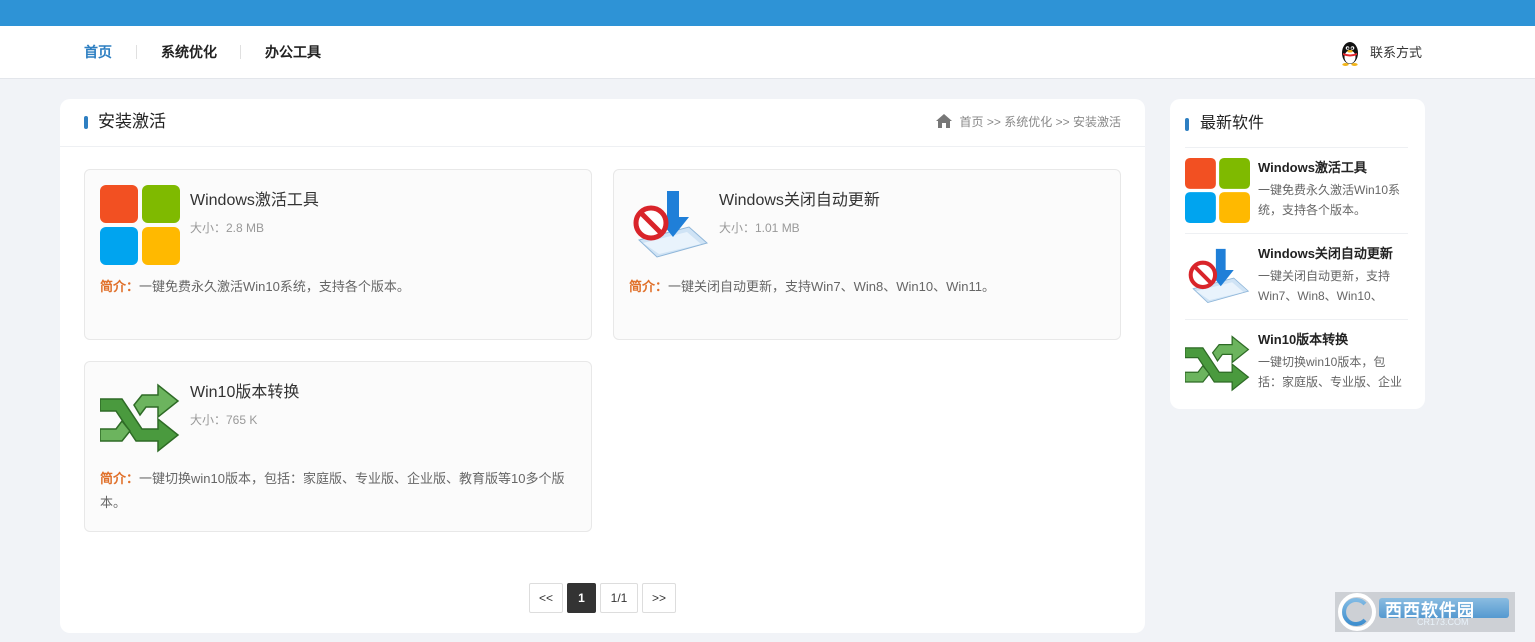 The width and height of the screenshot is (1535, 642). What do you see at coordinates (1396, 52) in the screenshot?
I see `contact-label: 联系方式` at bounding box center [1396, 52].